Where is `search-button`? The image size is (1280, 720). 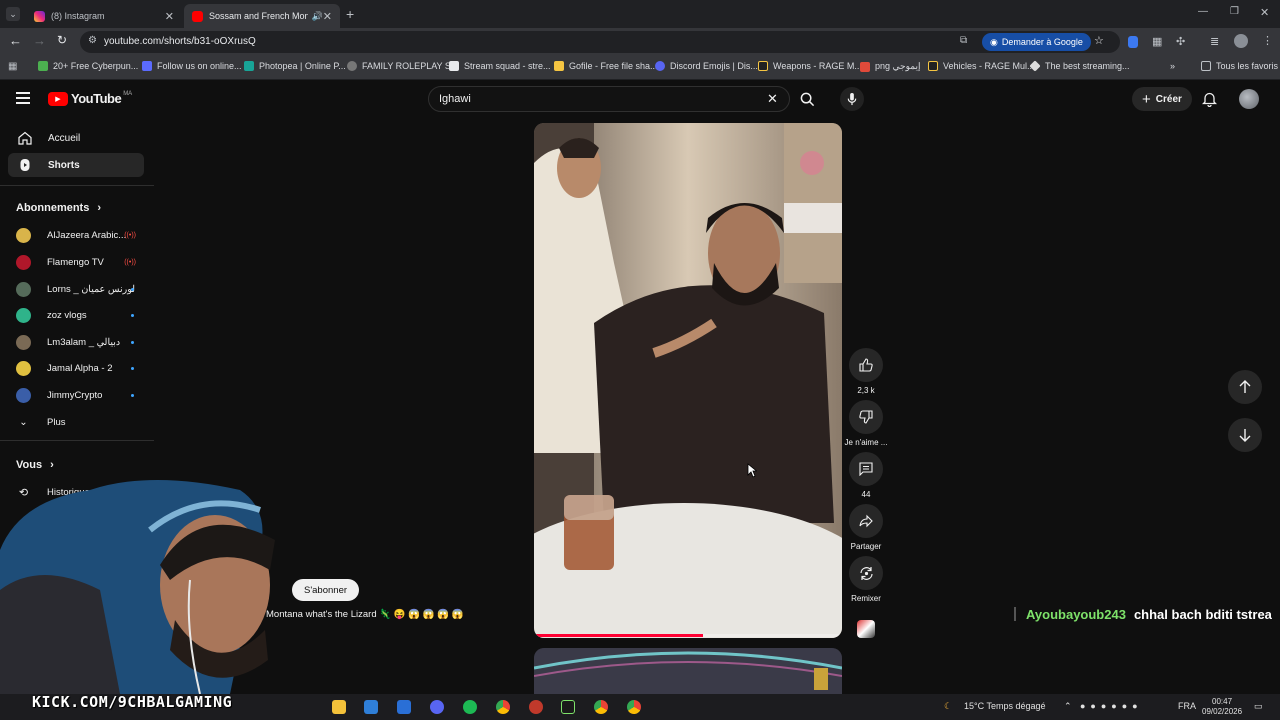 search-button is located at coordinates (807, 99).